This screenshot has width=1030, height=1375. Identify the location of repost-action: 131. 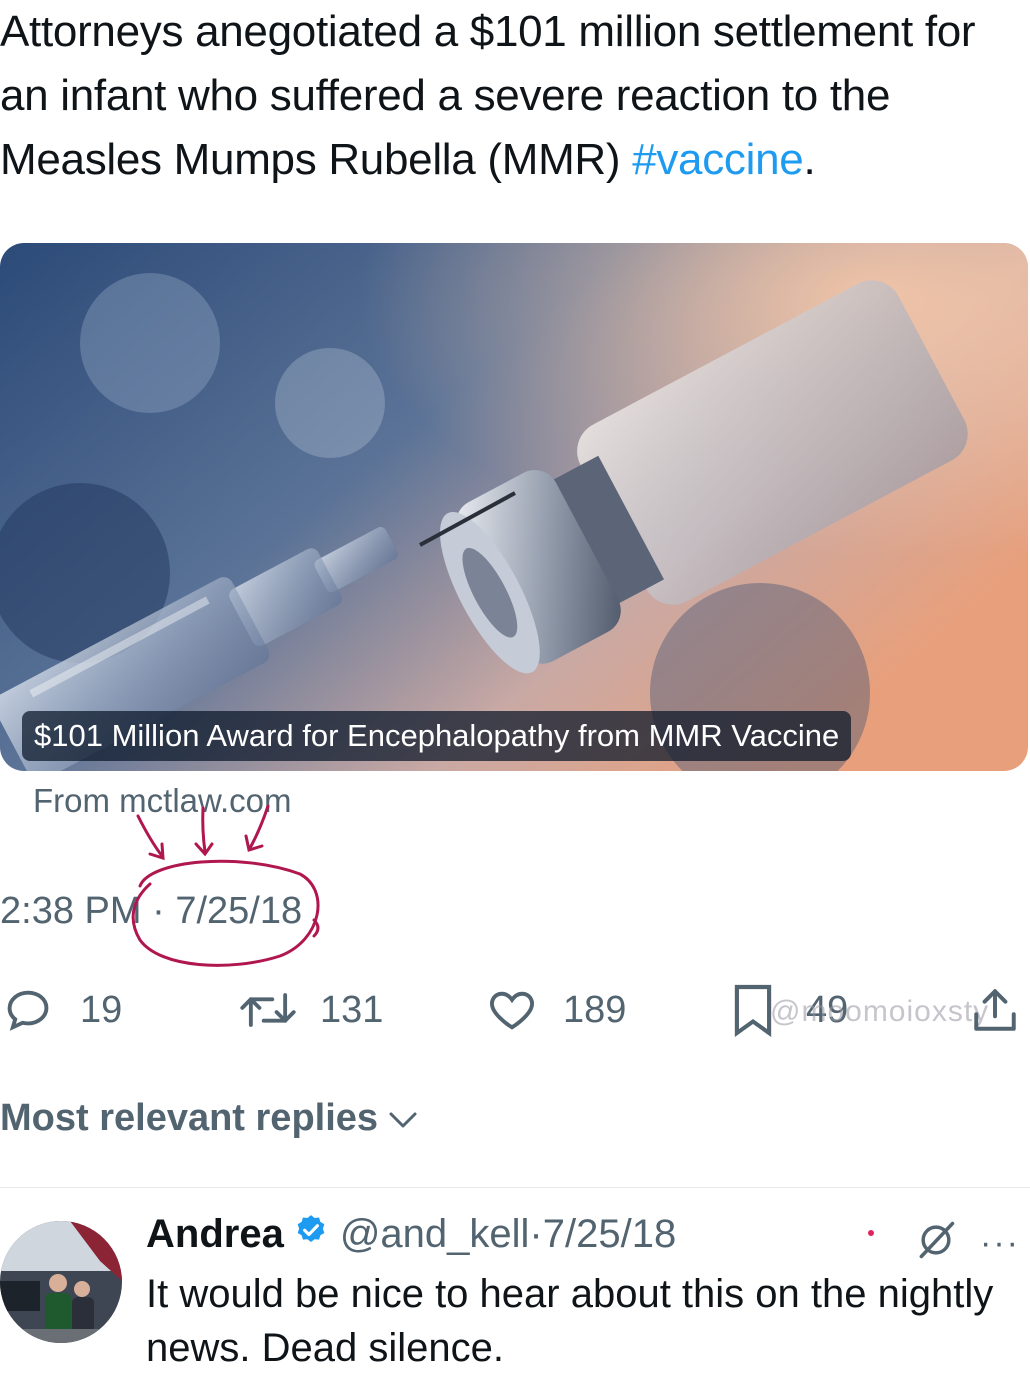
(310, 1010).